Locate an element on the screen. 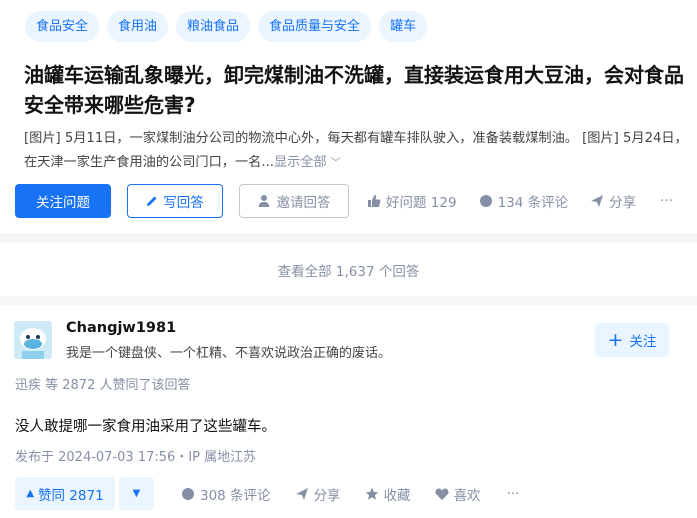 The width and height of the screenshot is (697, 518). triangle-down-icon: ▼ is located at coordinates (136, 493).